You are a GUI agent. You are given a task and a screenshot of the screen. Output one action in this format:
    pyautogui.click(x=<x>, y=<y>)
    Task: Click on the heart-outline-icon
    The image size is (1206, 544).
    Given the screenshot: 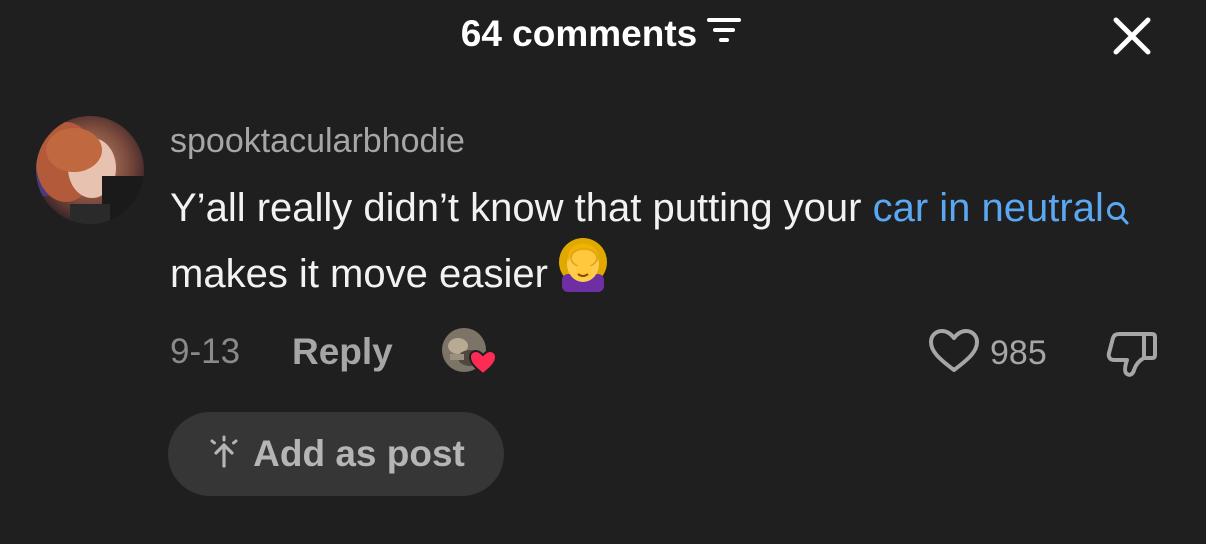 What is the action you would take?
    pyautogui.click(x=954, y=353)
    